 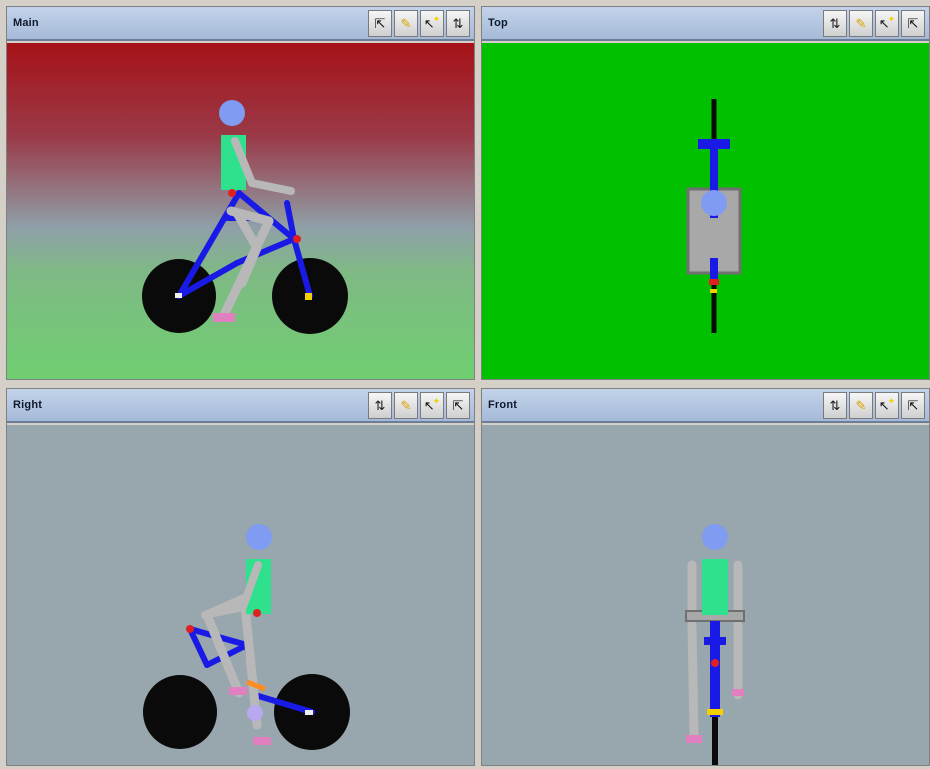 What do you see at coordinates (246, 637) in the screenshot?
I see `rider-bike-scene-right` at bounding box center [246, 637].